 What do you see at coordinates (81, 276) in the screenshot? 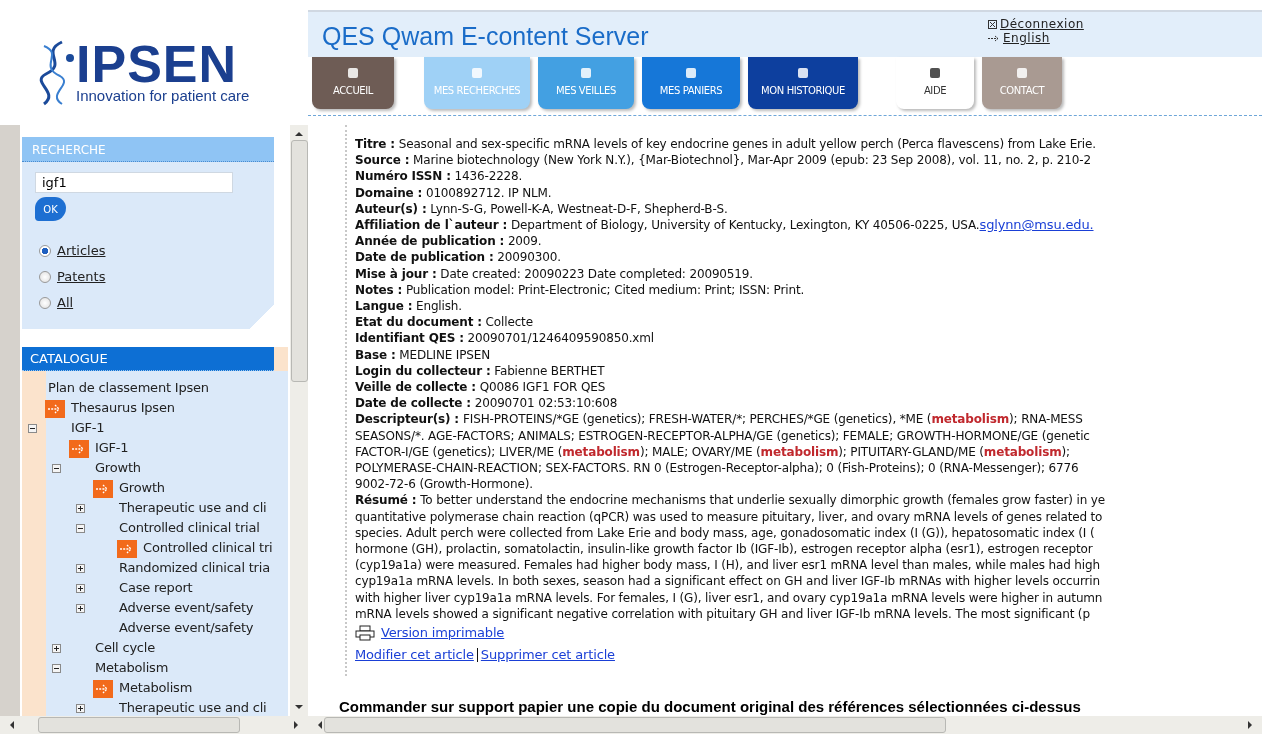
I see `option-link: Patents` at bounding box center [81, 276].